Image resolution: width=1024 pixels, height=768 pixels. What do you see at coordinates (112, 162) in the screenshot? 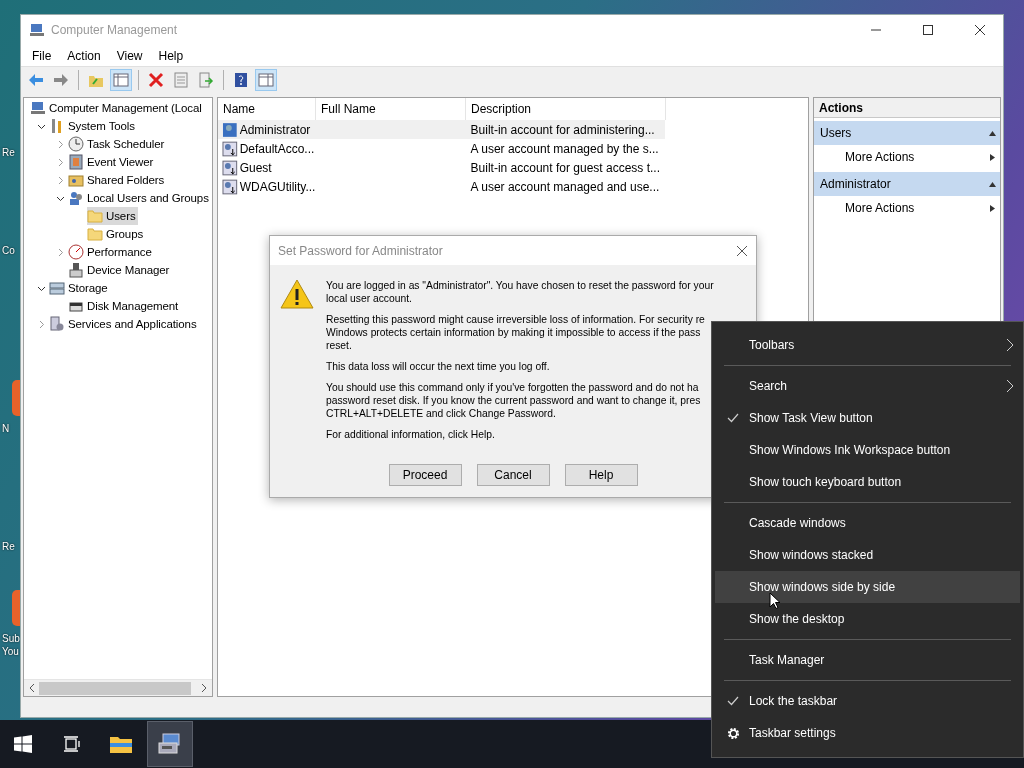
I see `tree-item: Event Viewer` at bounding box center [112, 162].